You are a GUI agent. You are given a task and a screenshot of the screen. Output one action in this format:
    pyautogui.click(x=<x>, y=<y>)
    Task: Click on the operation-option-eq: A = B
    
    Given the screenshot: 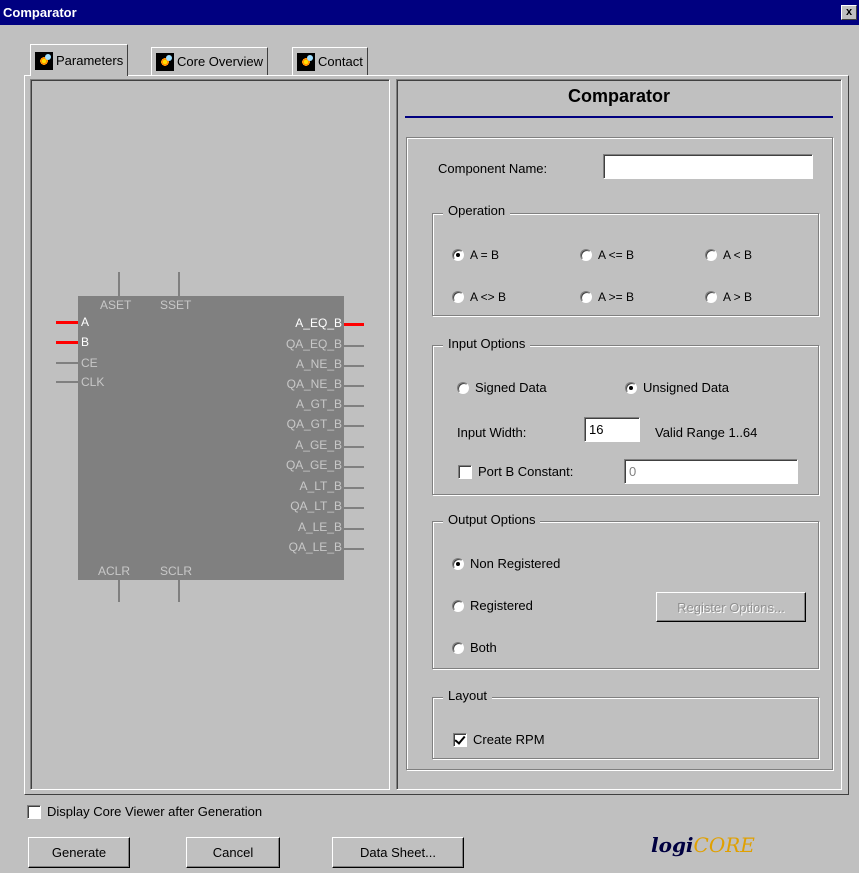 What is the action you would take?
    pyautogui.click(x=475, y=255)
    